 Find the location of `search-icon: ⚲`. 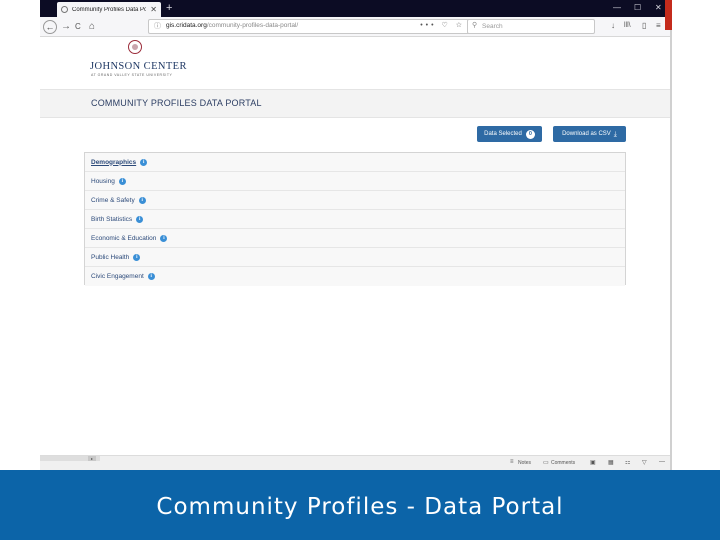

search-icon: ⚲ is located at coordinates (475, 25).